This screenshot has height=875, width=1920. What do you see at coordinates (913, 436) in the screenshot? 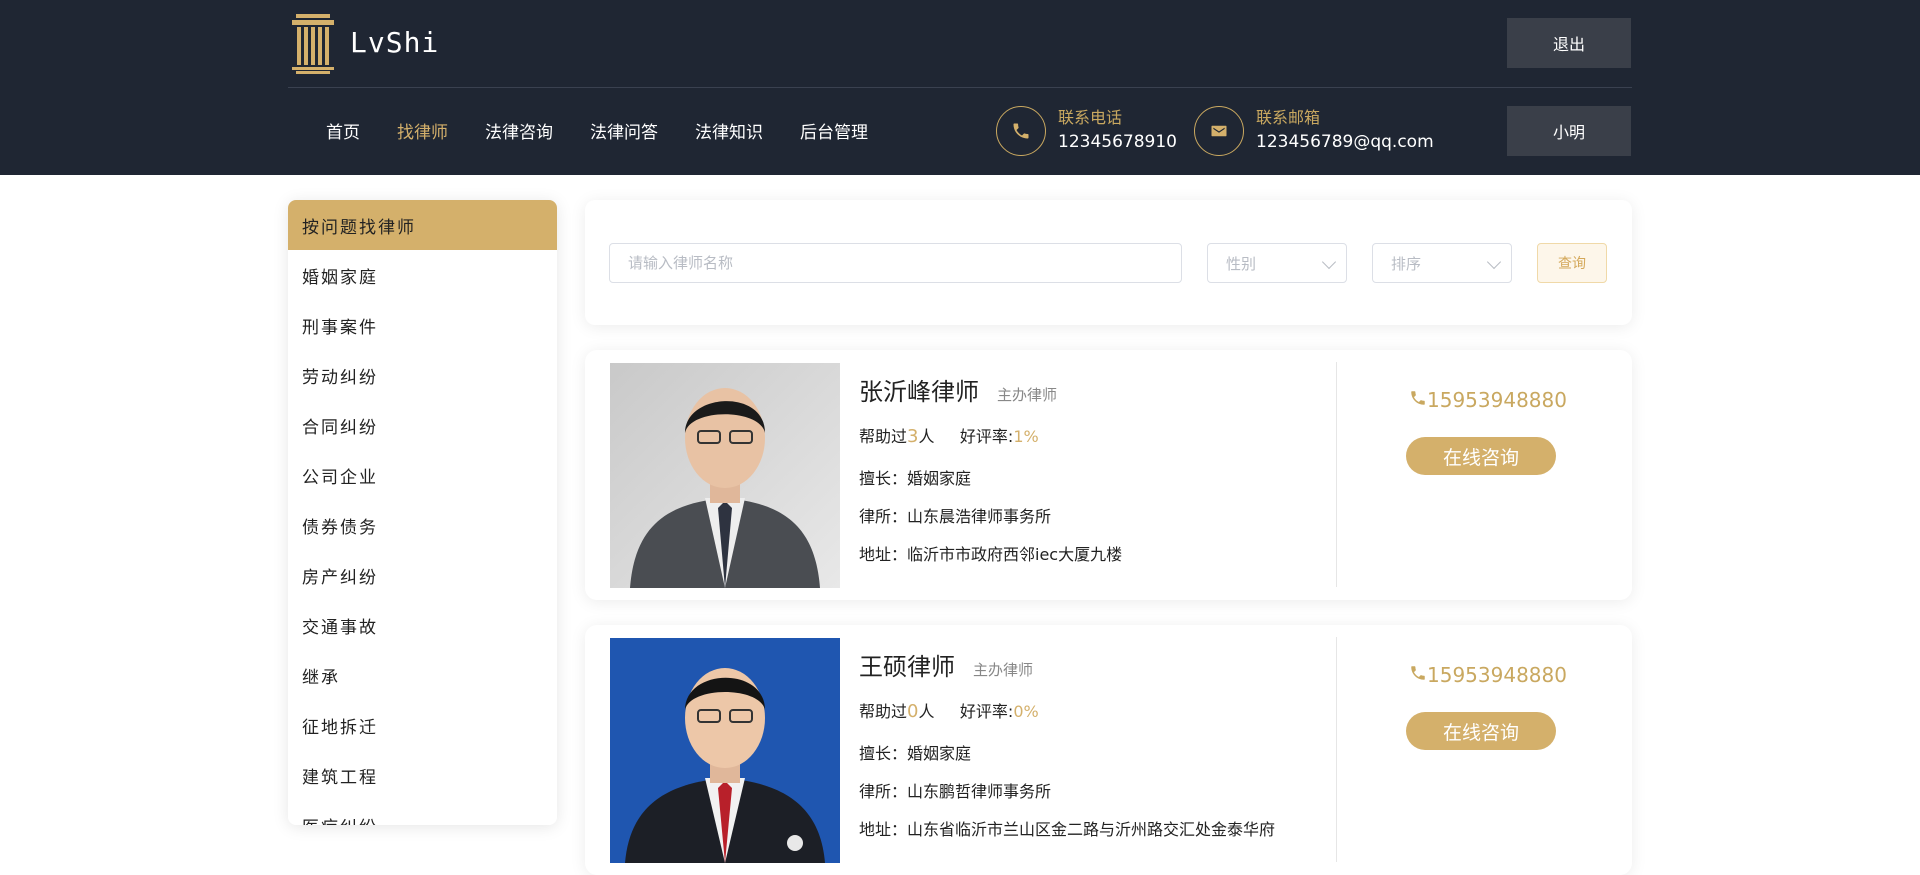
I see `helped-count: 3` at bounding box center [913, 436].